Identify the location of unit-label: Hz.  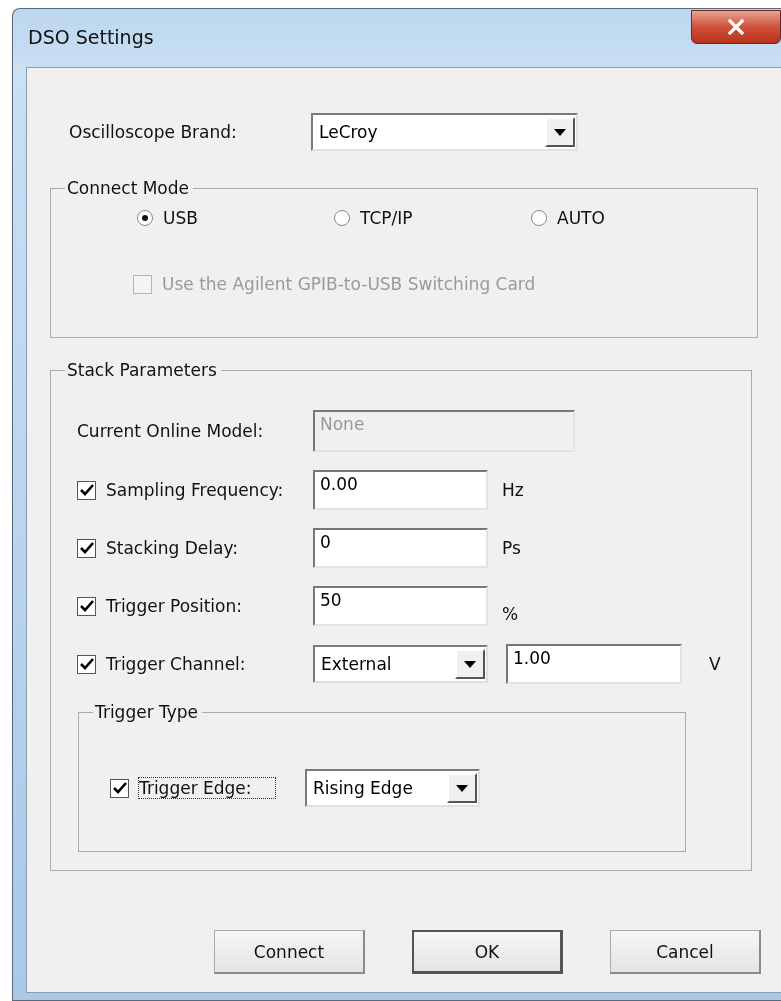
(513, 490).